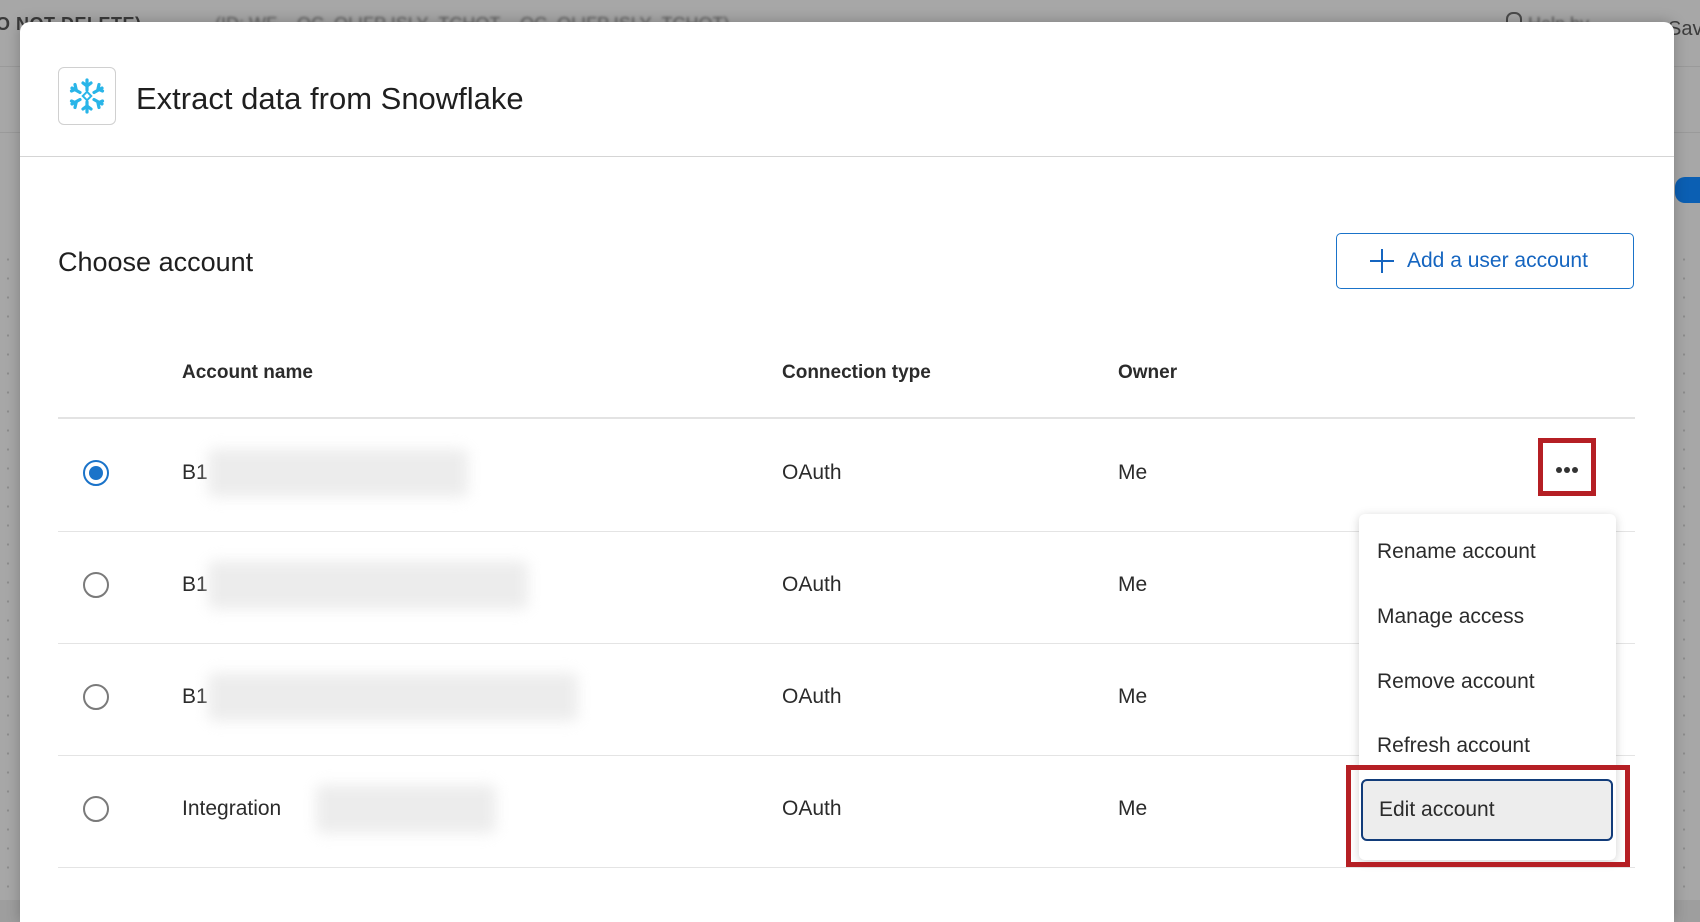 The image size is (1700, 922). What do you see at coordinates (232, 808) in the screenshot?
I see `account-name: Integration` at bounding box center [232, 808].